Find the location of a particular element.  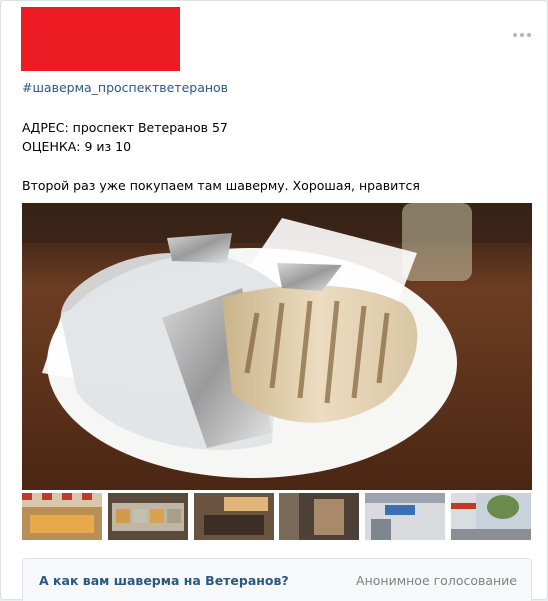

thumbnail-4-image is located at coordinates (319, 516).